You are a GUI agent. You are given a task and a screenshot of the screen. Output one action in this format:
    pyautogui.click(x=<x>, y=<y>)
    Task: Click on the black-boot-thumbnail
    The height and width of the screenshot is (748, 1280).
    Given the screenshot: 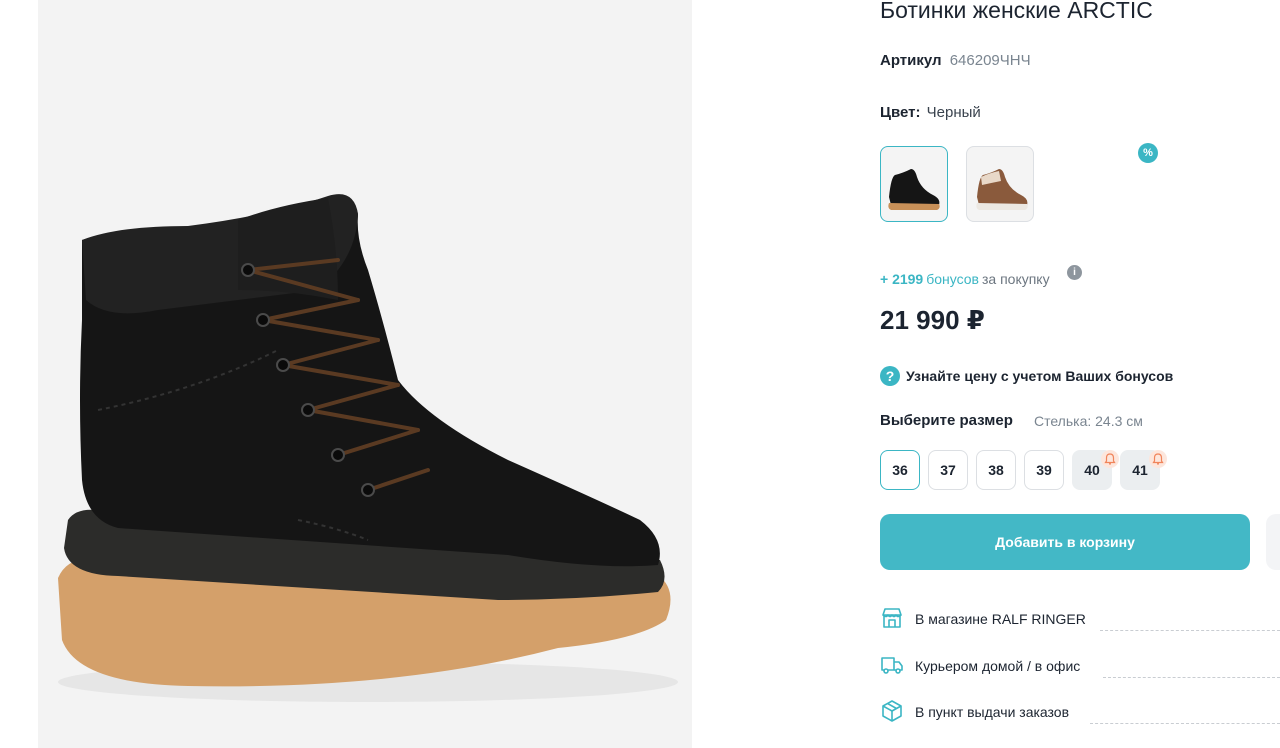 What is the action you would take?
    pyautogui.click(x=914, y=189)
    